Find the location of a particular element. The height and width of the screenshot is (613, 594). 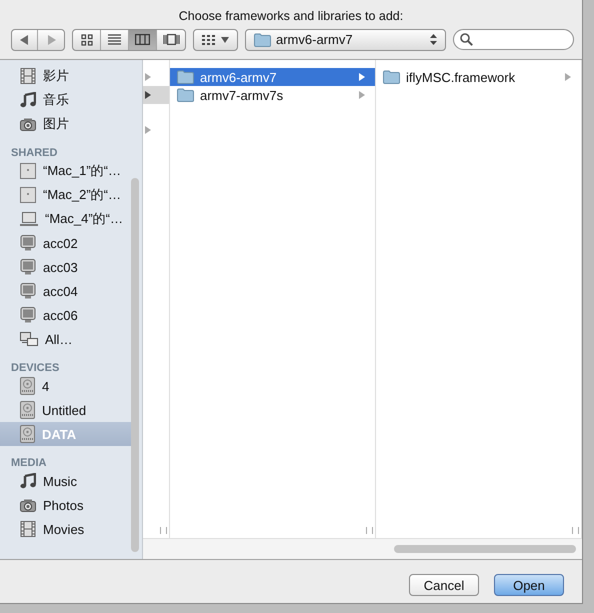

sidebar-item-label: 音乐 is located at coordinates (56, 100).